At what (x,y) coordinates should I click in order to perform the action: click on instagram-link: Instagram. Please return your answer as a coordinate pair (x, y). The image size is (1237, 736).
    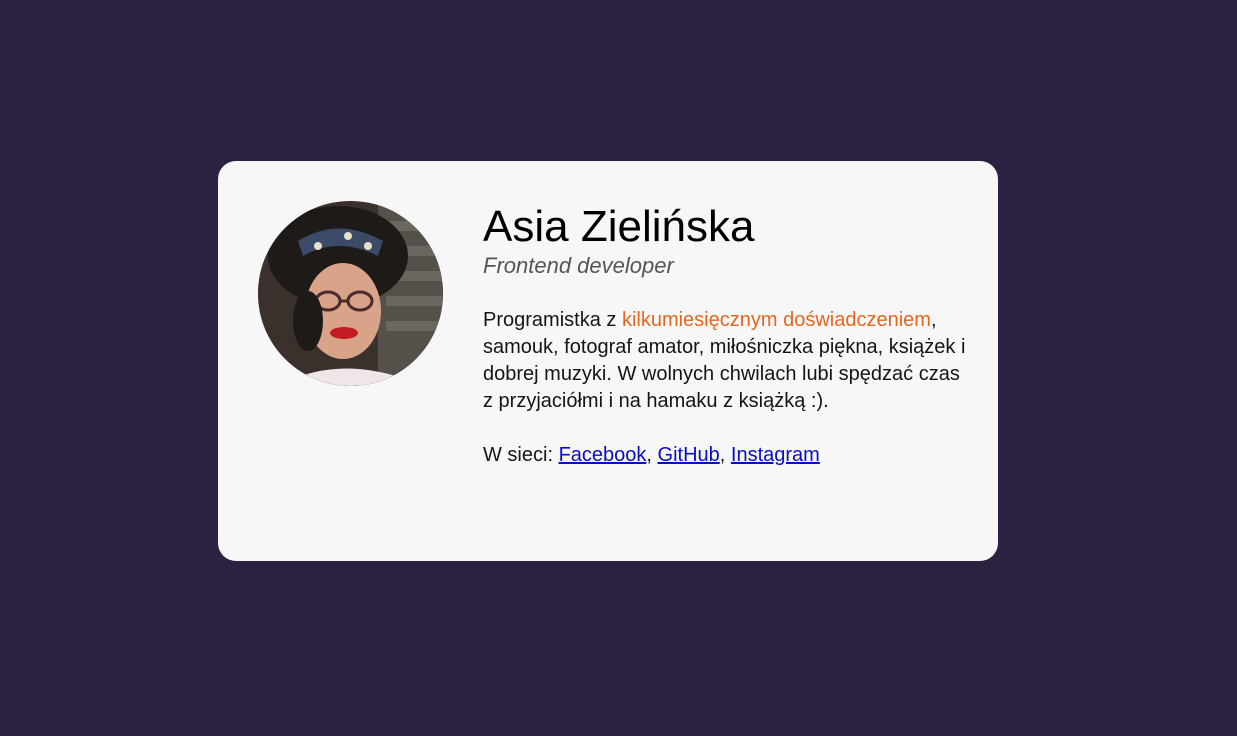
    Looking at the image, I should click on (775, 455).